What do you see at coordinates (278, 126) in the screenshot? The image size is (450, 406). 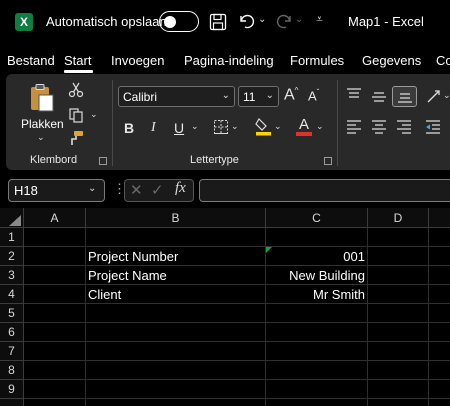 I see `fill-color-dropdown-icon: ⌄` at bounding box center [278, 126].